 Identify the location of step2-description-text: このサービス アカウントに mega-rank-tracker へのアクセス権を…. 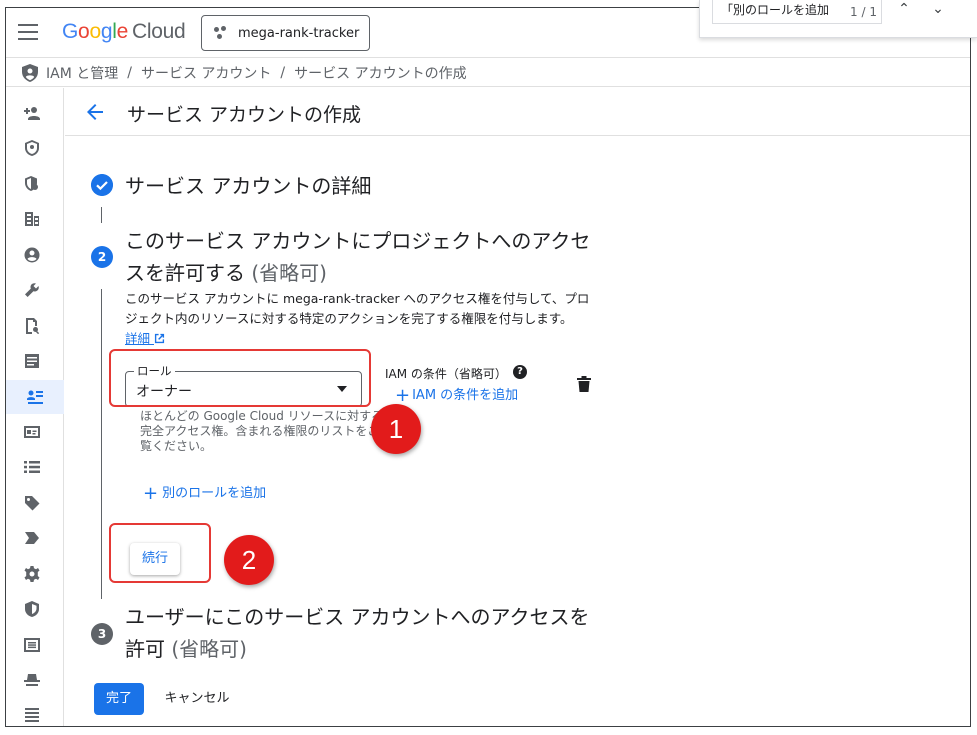
(357, 308).